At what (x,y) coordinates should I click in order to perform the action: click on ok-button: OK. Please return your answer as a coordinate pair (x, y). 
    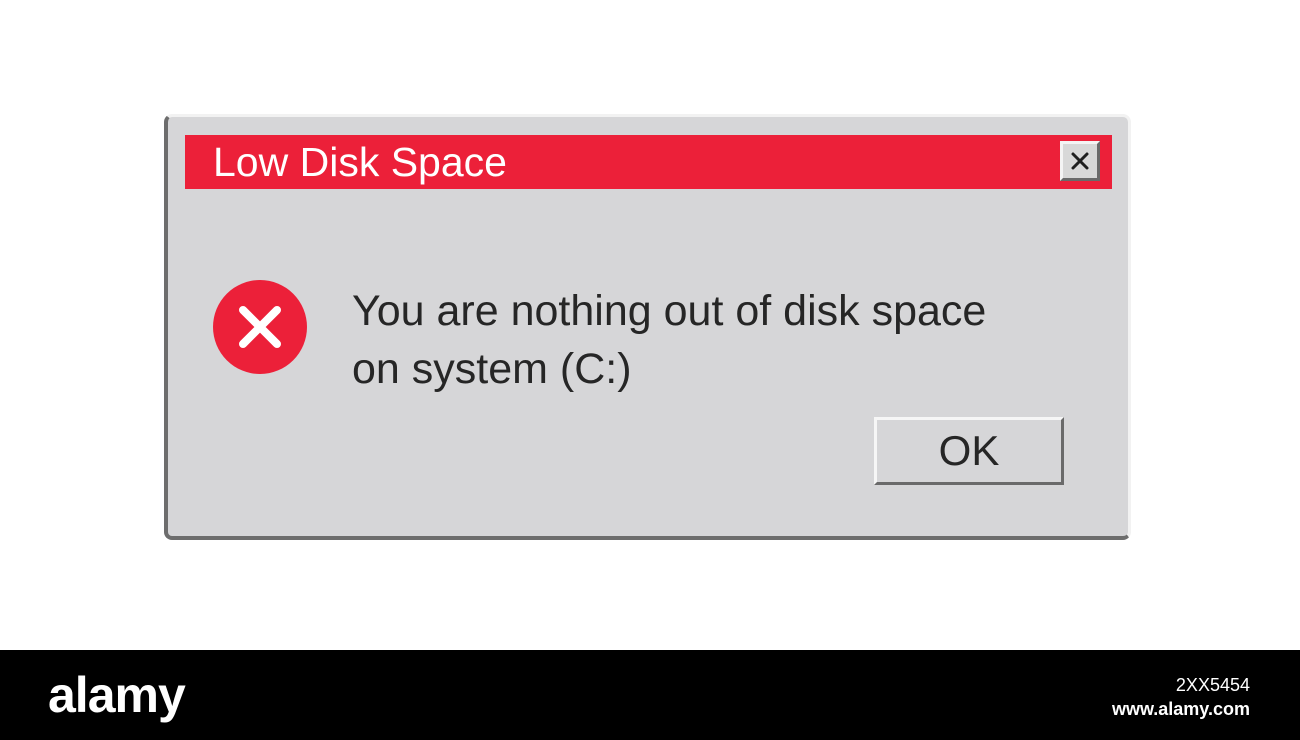
    Looking at the image, I should click on (969, 451).